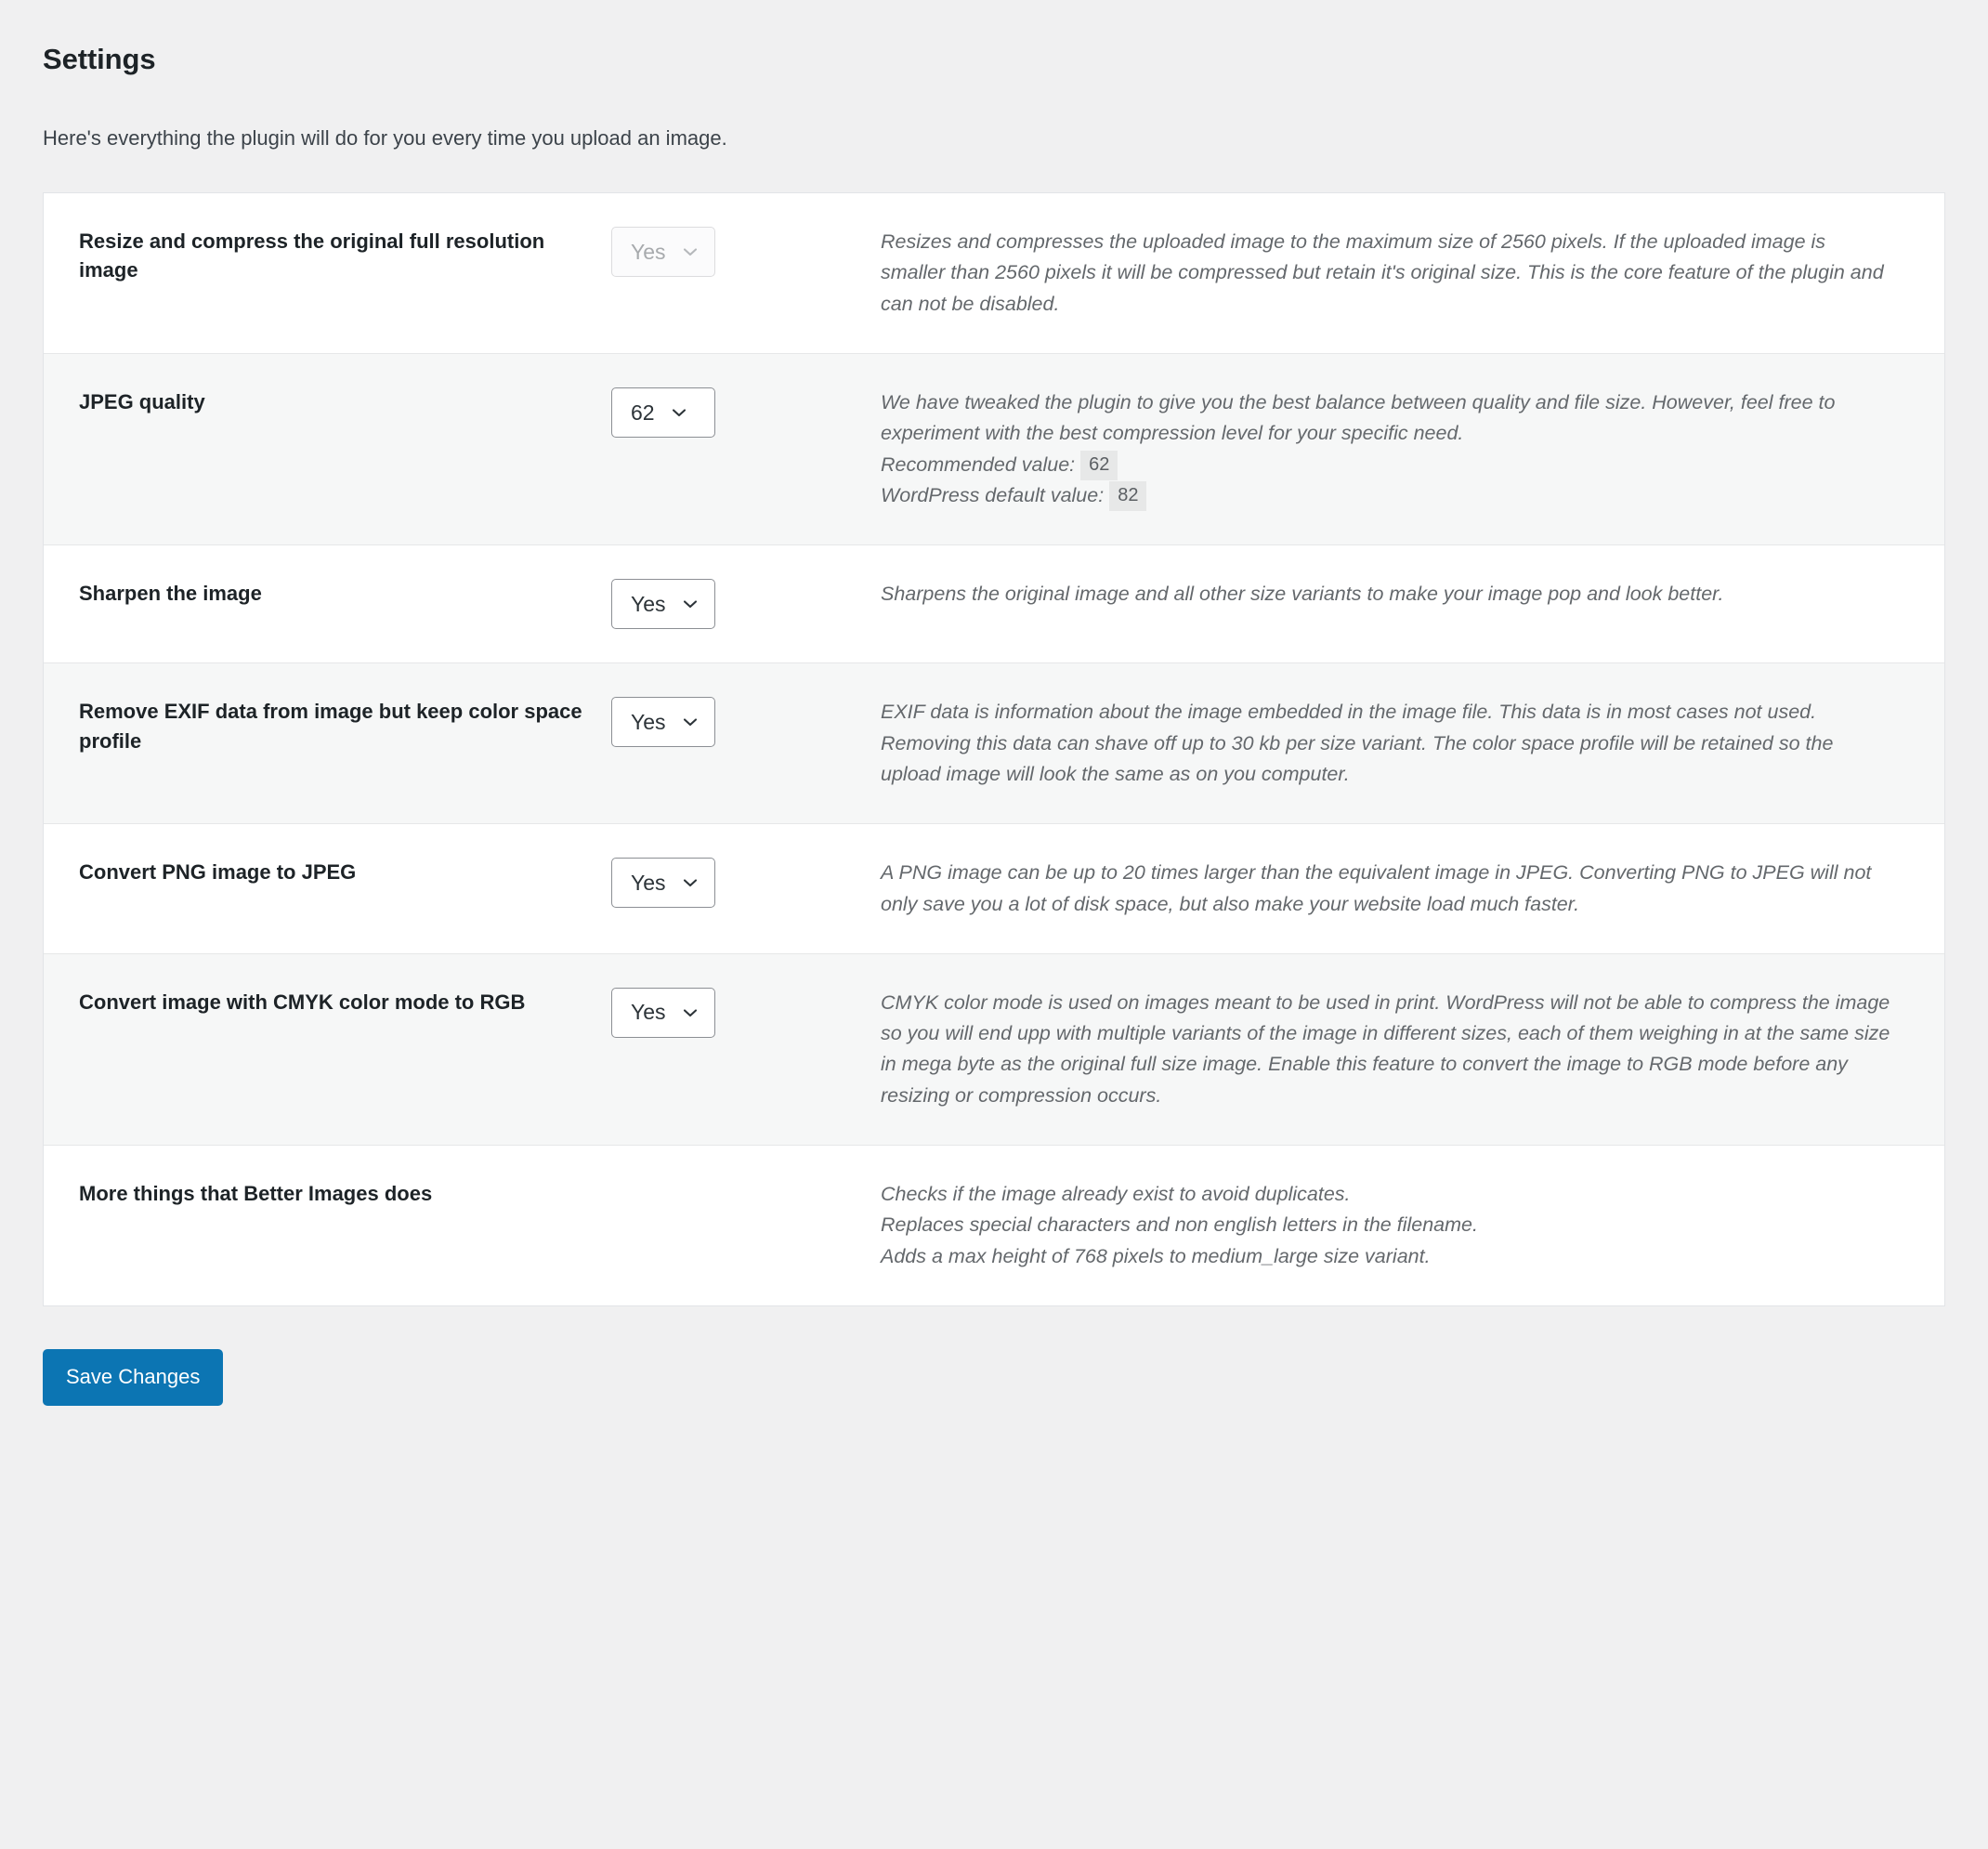 This screenshot has width=1988, height=1849. I want to click on form-footer: Save Changes, so click(994, 1403).